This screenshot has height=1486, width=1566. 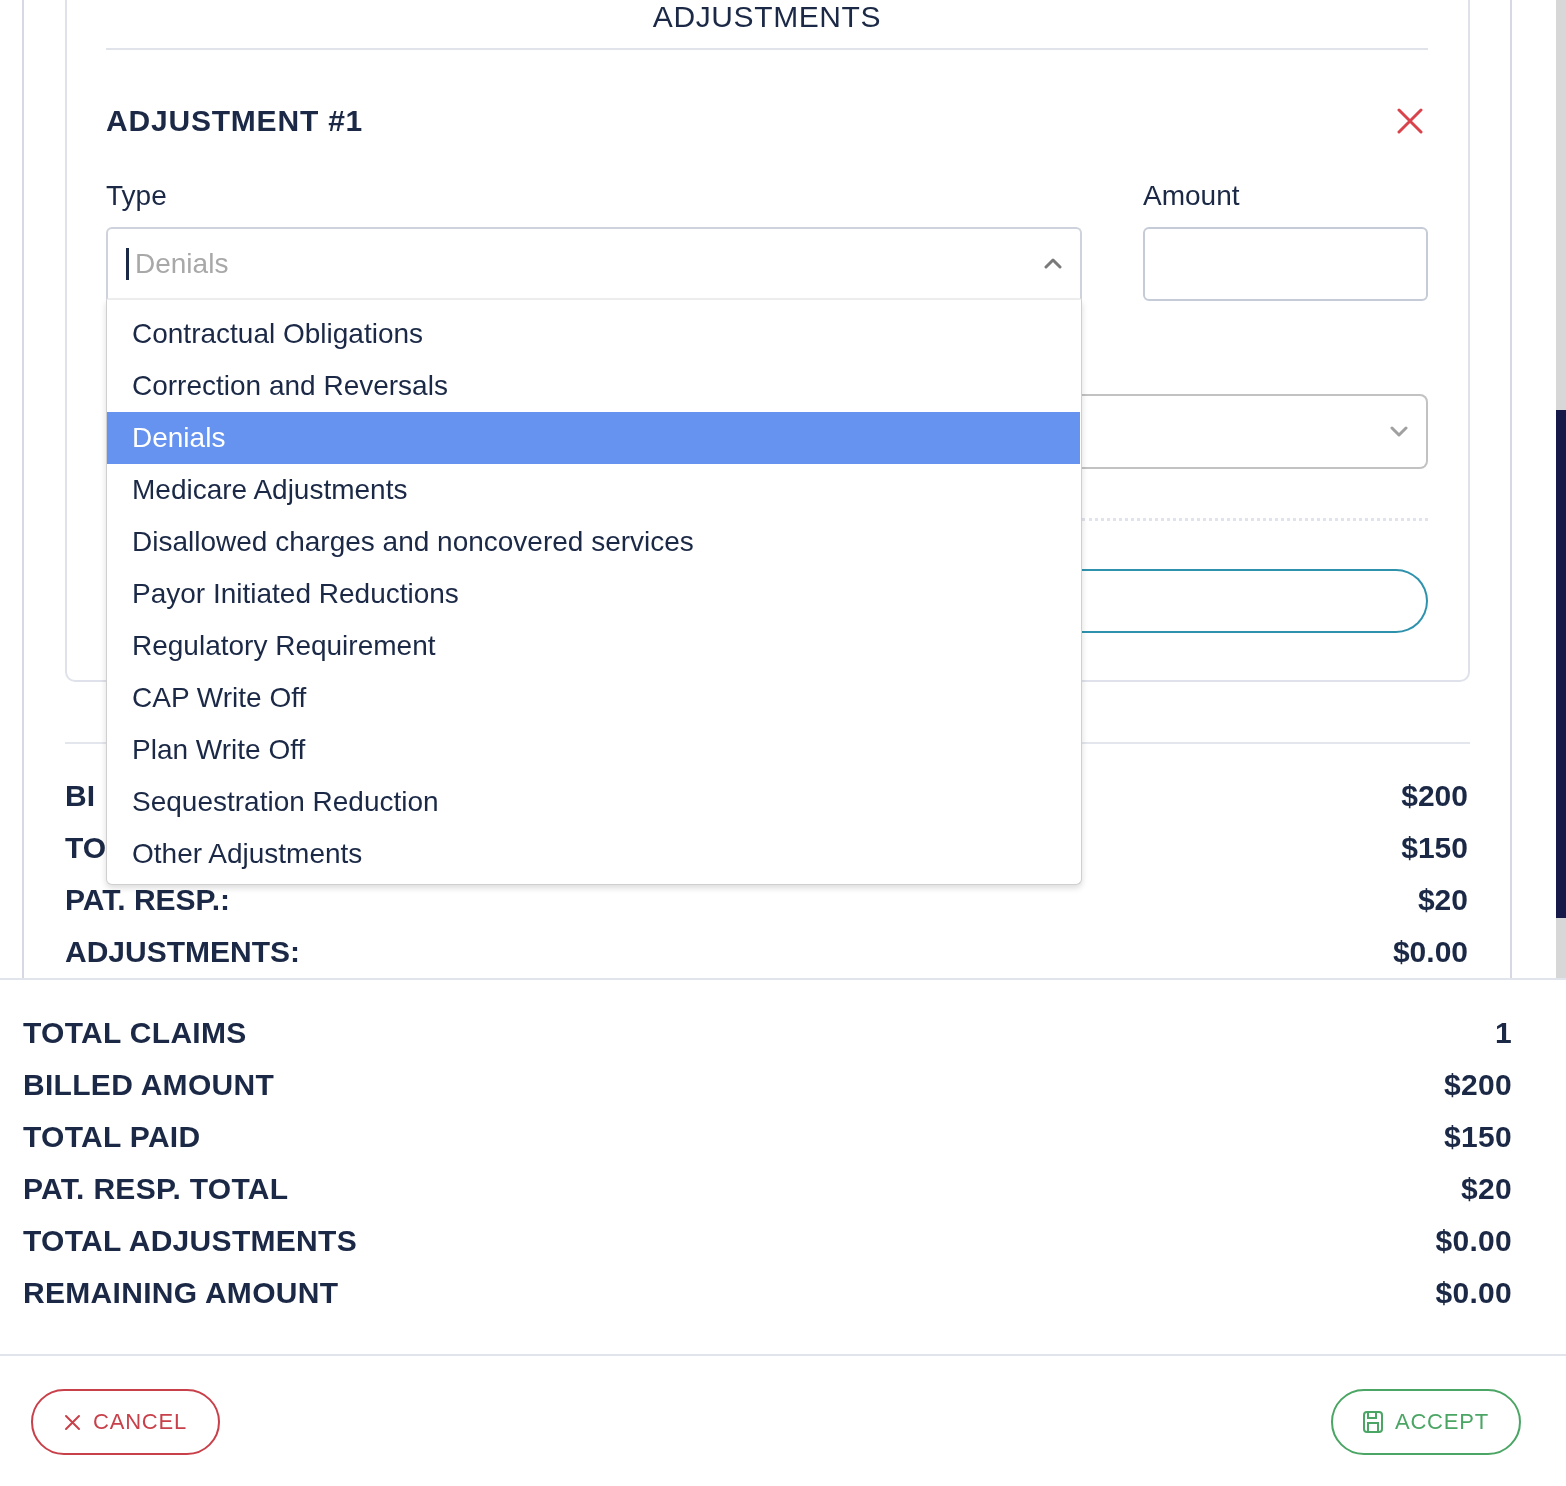 I want to click on summary-label: TO, so click(x=86, y=848).